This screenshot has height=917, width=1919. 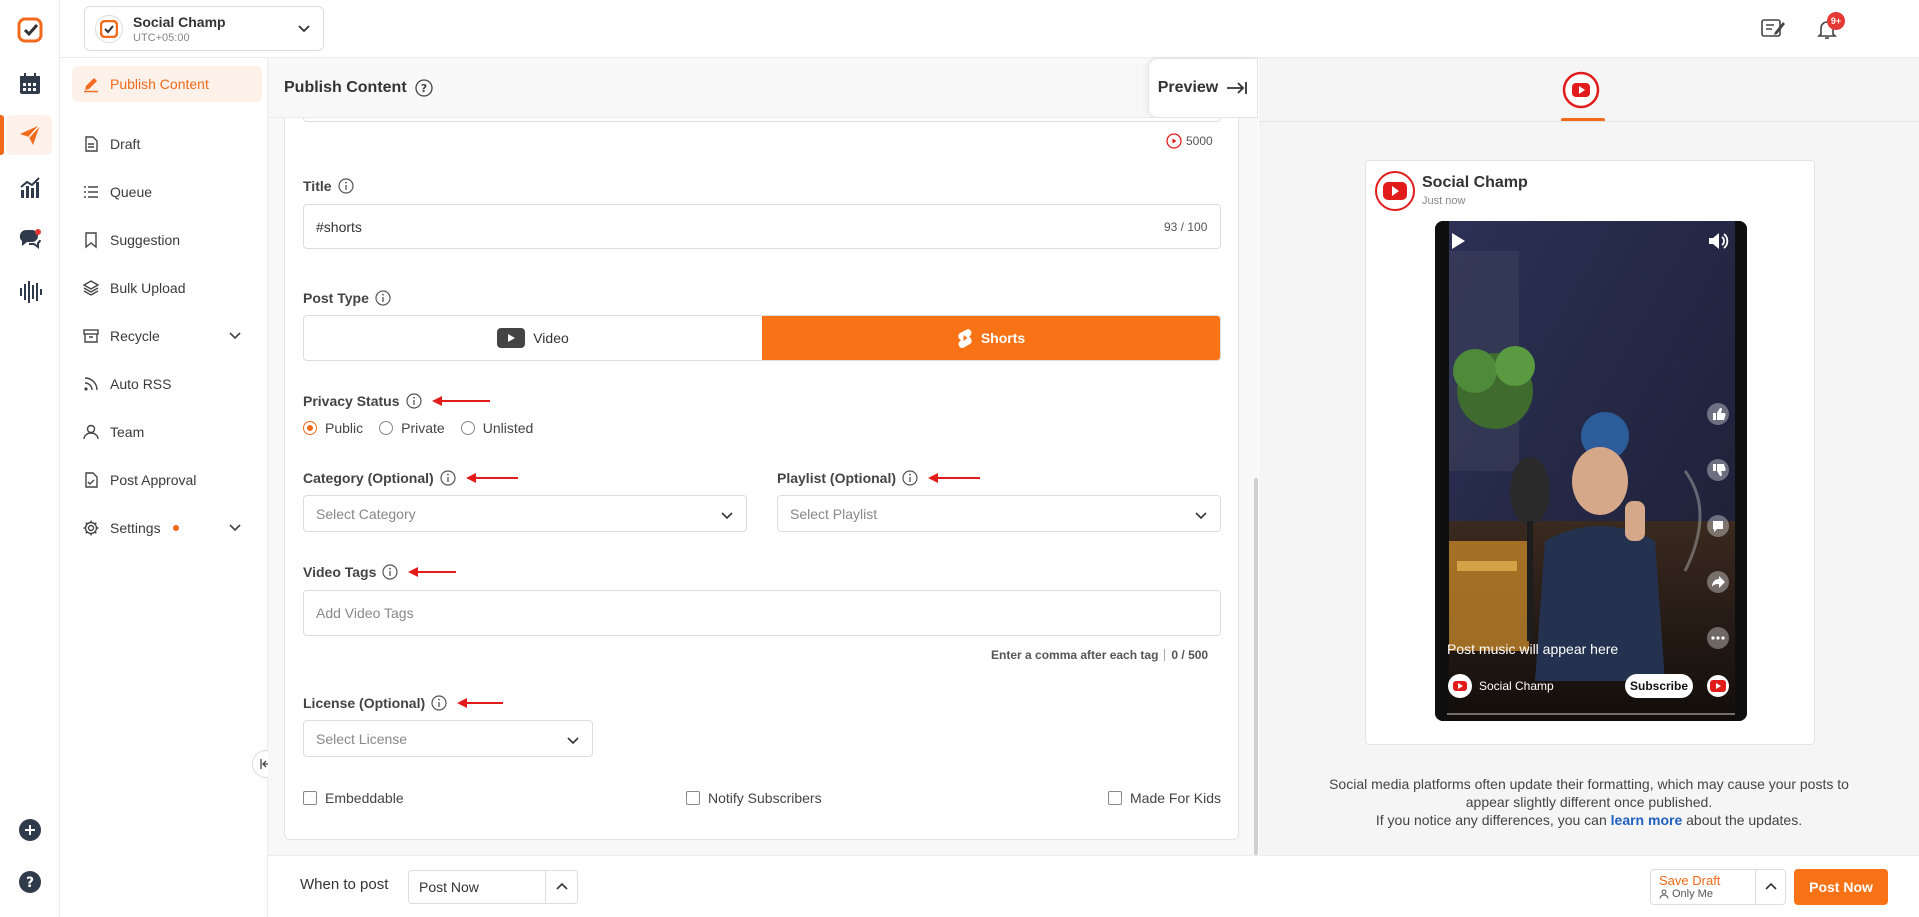 I want to click on title-counter: 93 / 100, so click(x=1186, y=227).